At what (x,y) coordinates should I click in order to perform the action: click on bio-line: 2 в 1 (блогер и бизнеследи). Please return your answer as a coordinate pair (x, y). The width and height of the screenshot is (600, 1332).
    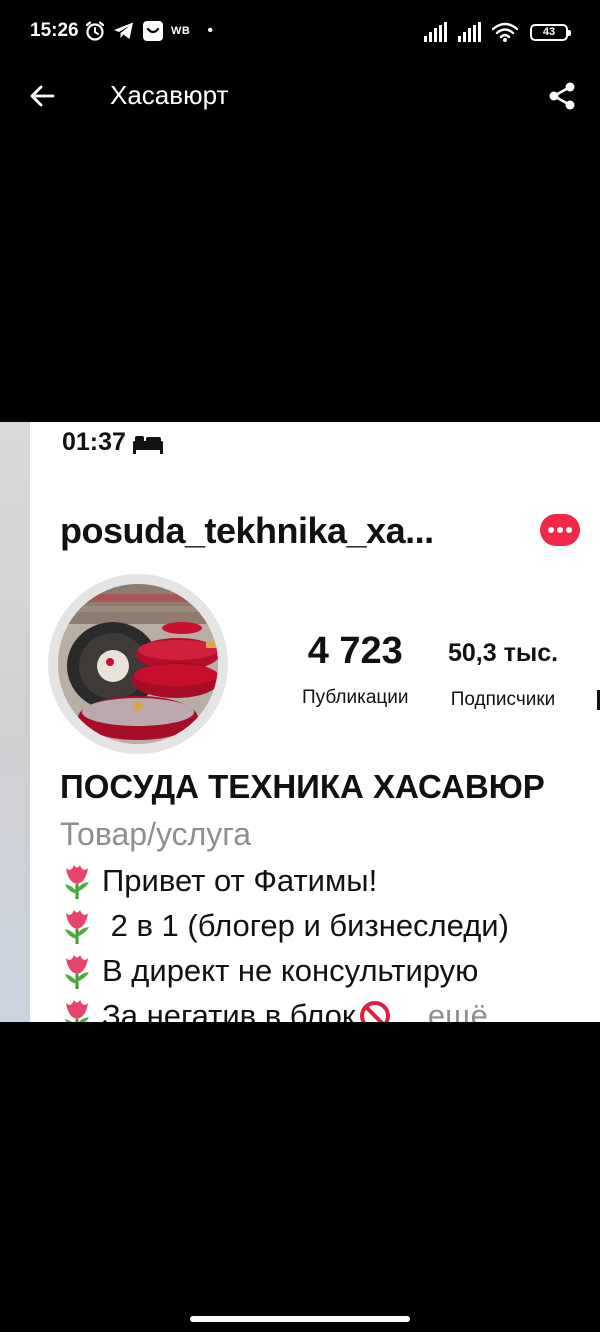
    Looking at the image, I should click on (330, 925).